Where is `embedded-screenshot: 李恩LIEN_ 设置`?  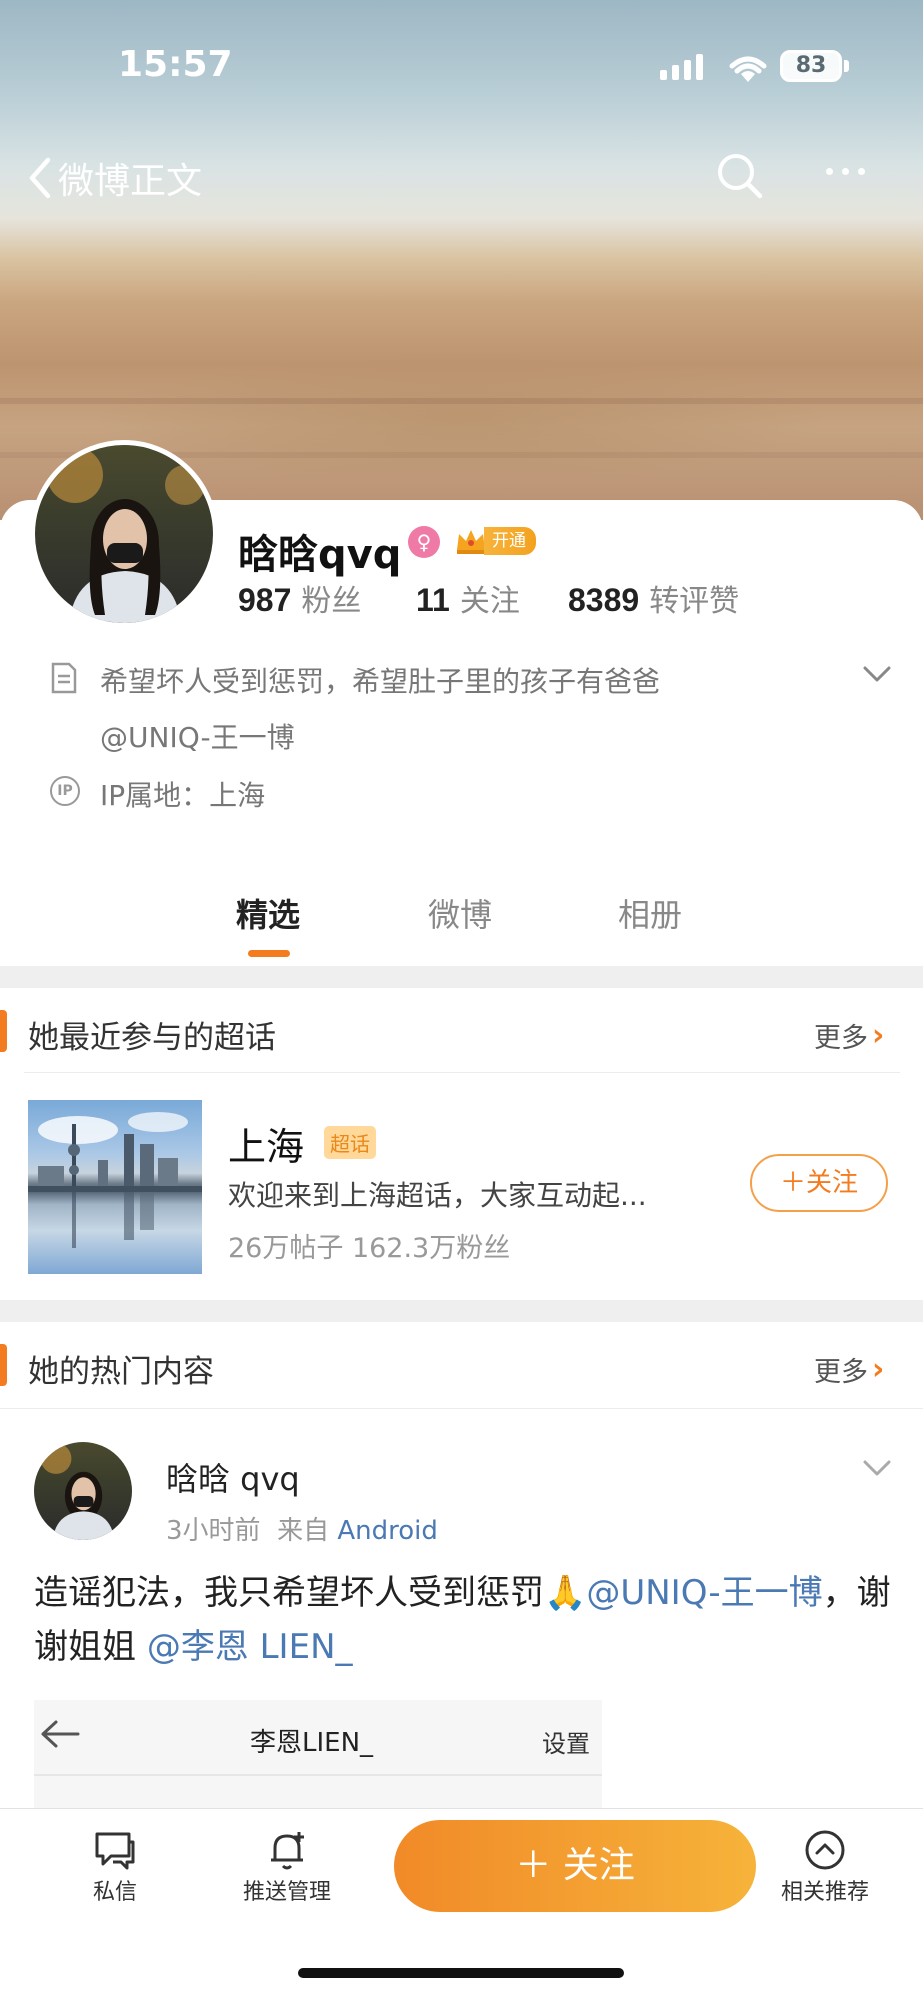 embedded-screenshot: 李恩LIEN_ 设置 is located at coordinates (318, 1755).